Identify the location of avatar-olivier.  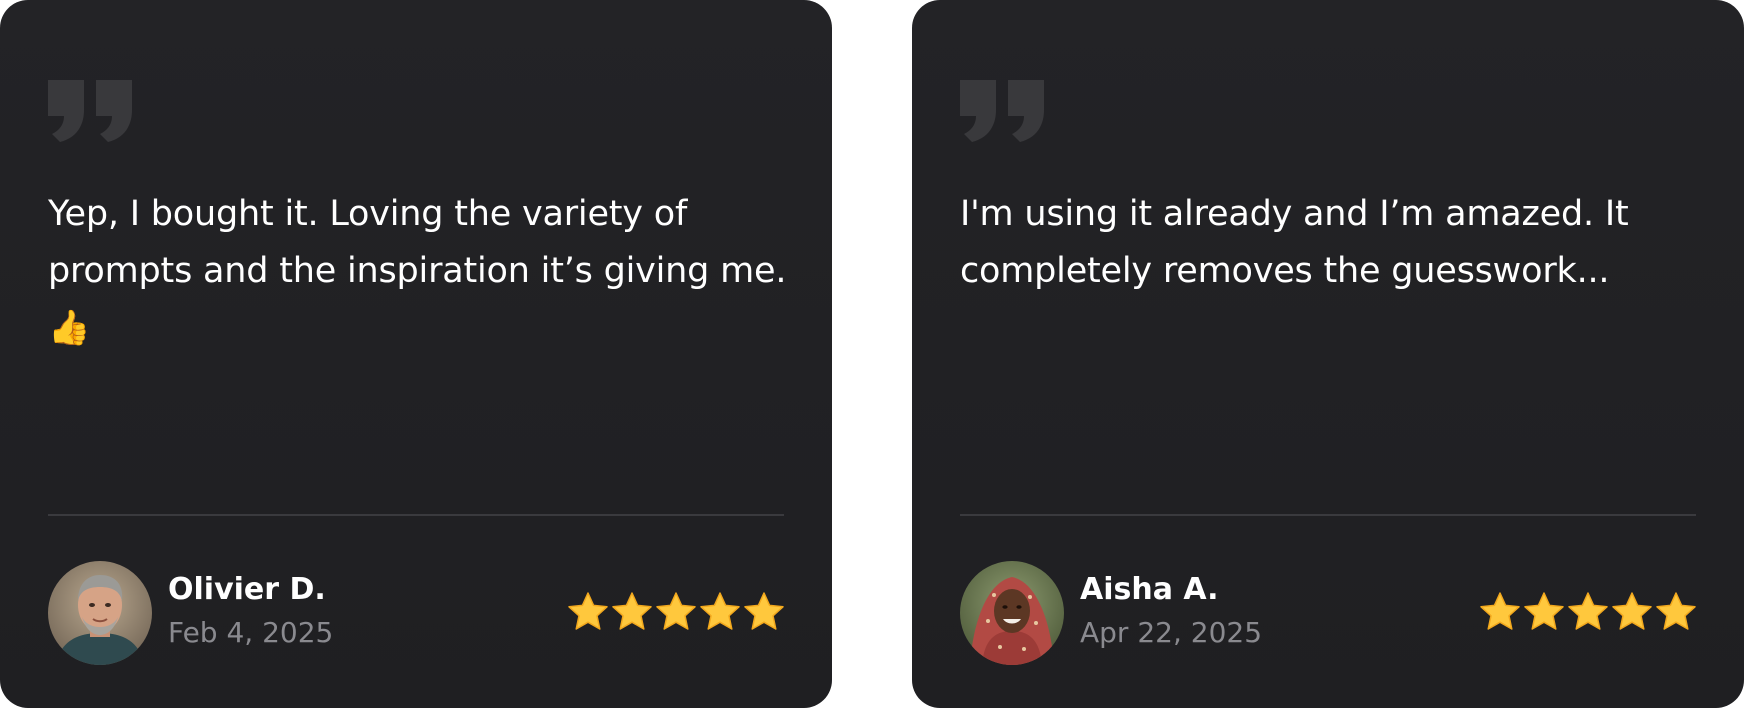
(100, 613).